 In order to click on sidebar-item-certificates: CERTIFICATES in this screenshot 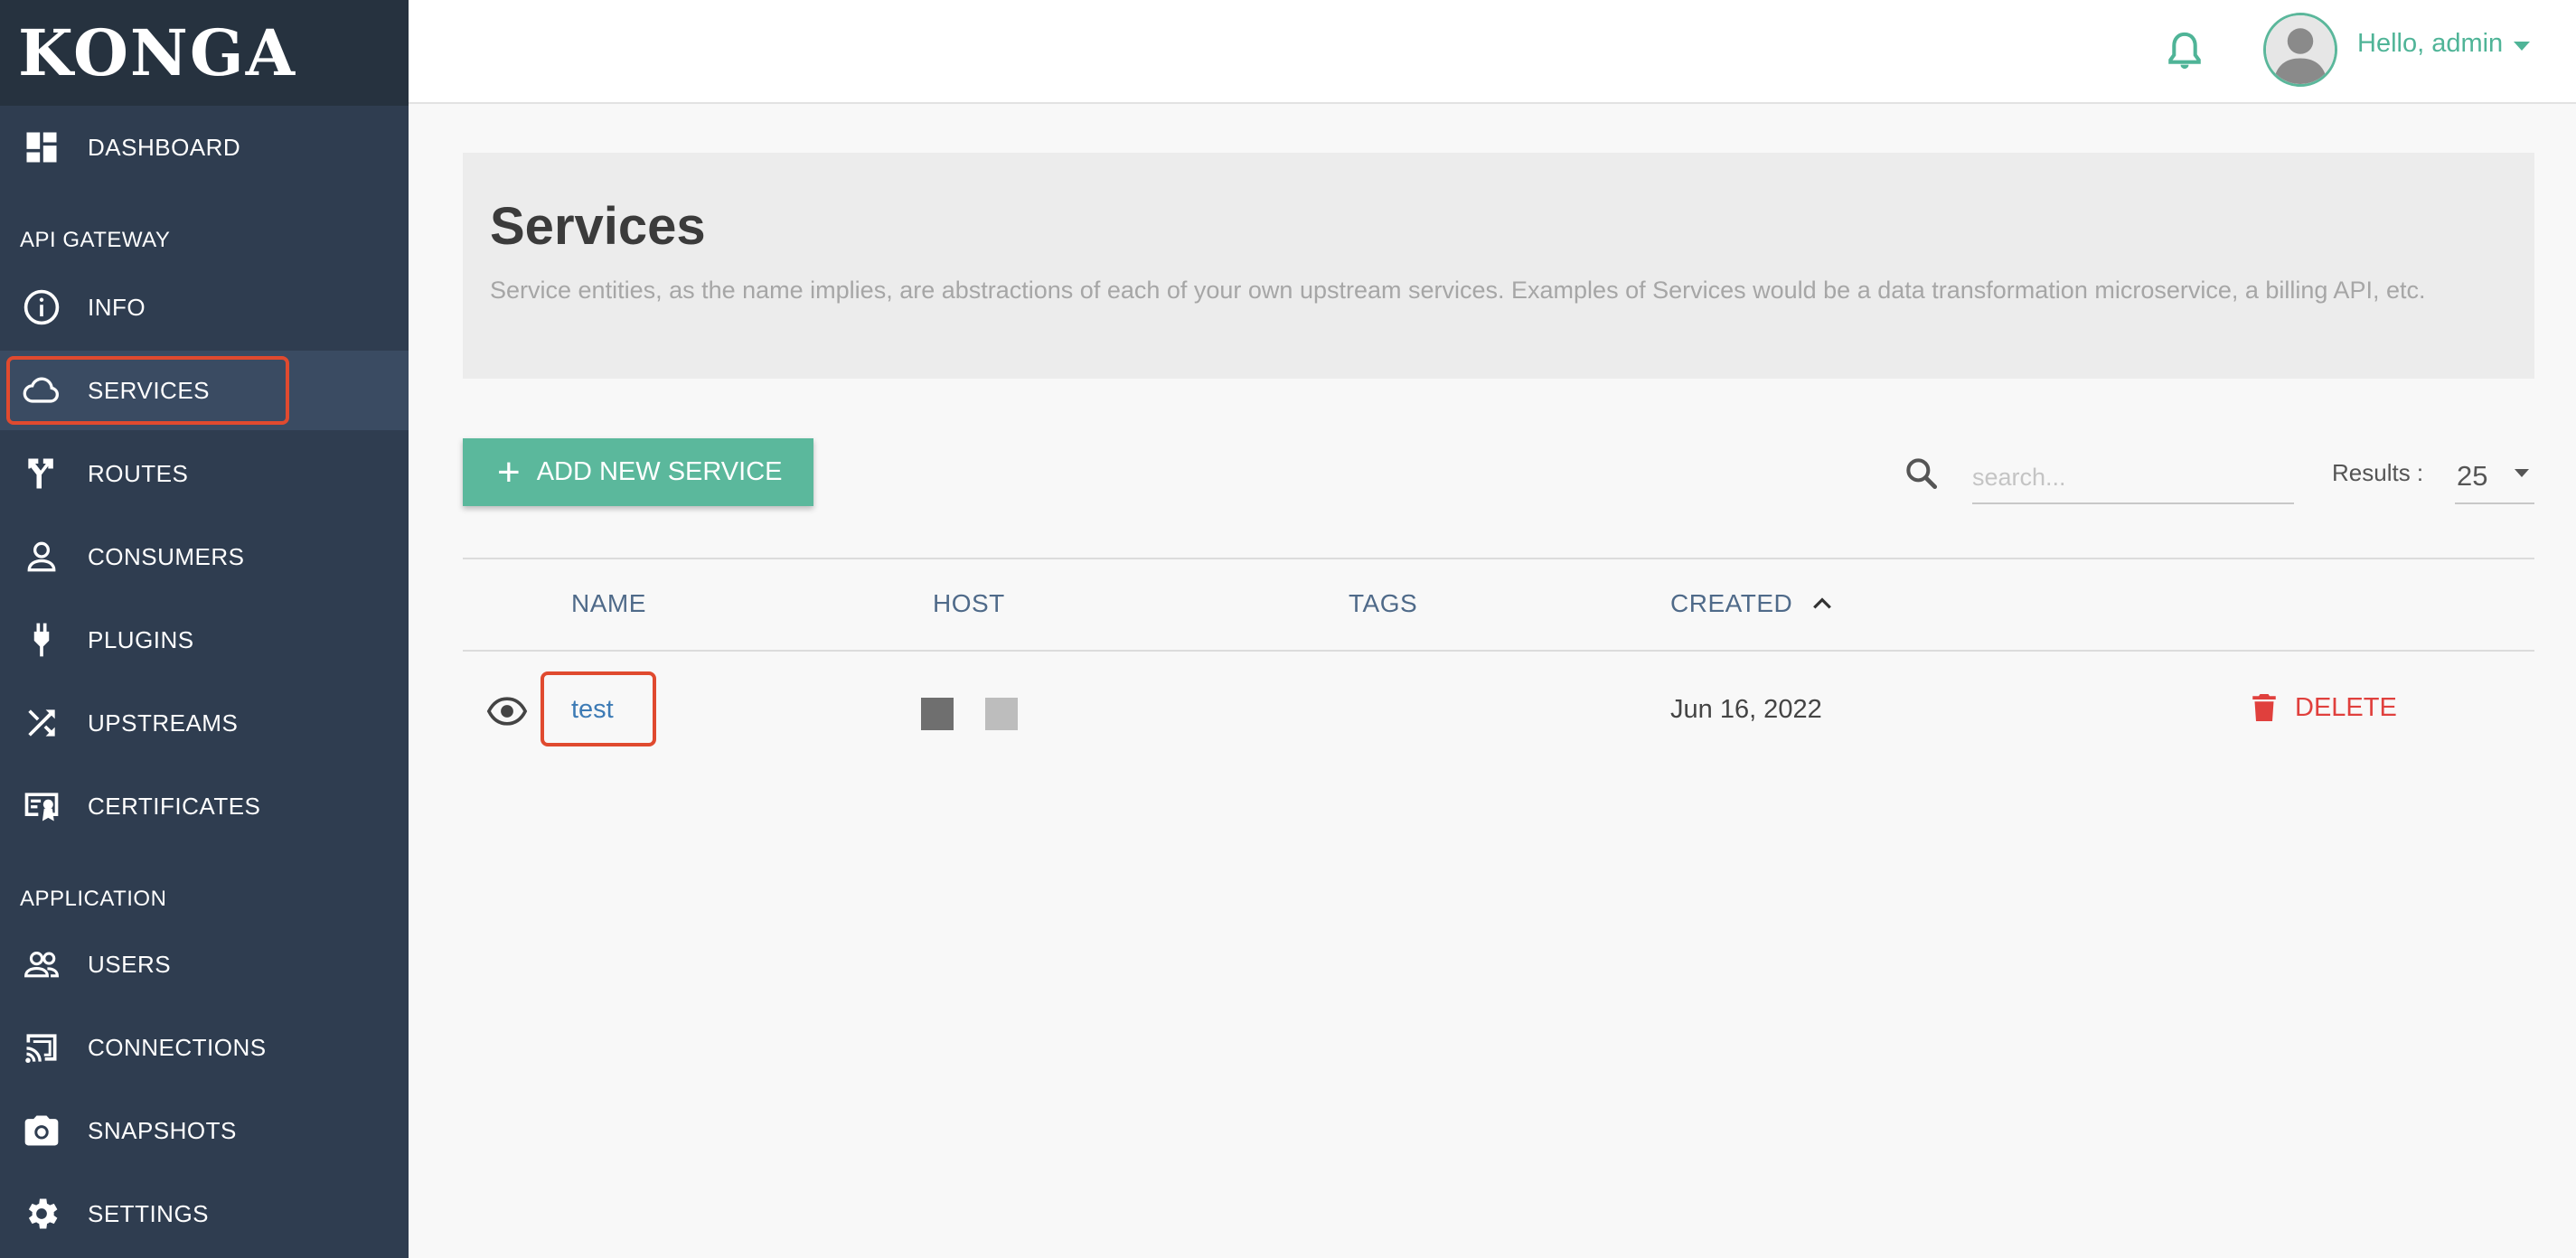, I will do `click(204, 806)`.